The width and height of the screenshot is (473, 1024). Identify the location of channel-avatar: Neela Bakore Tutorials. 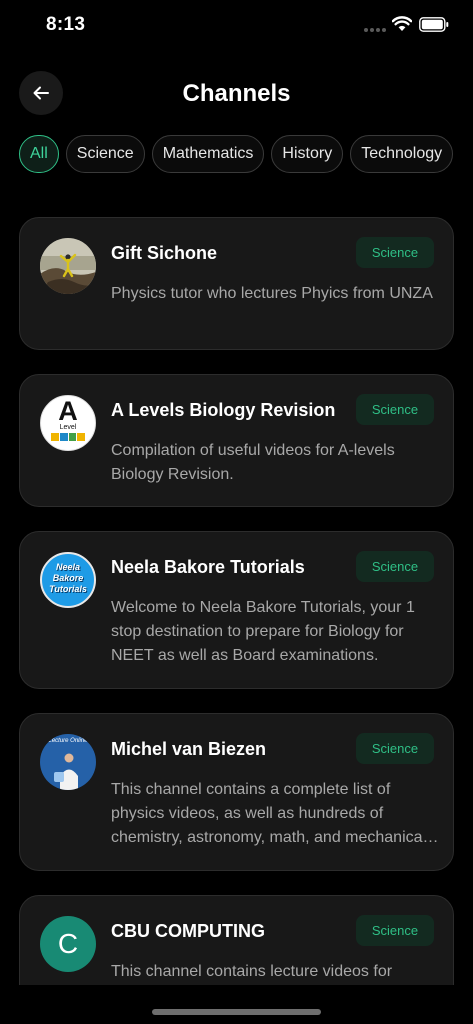
(68, 580).